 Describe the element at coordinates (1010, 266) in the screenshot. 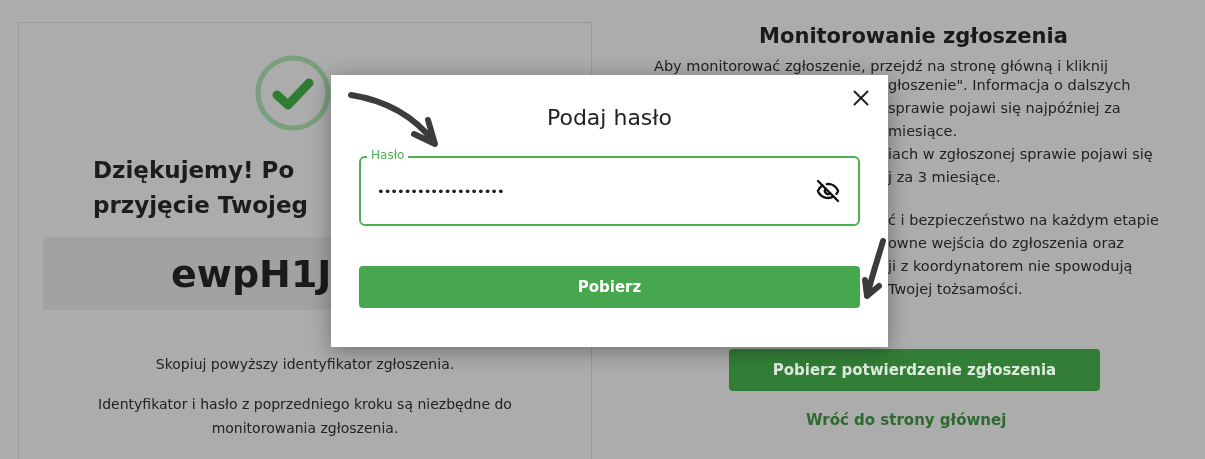

I see `paragraph-line: ji z koordynatorem nie spowodują` at that location.